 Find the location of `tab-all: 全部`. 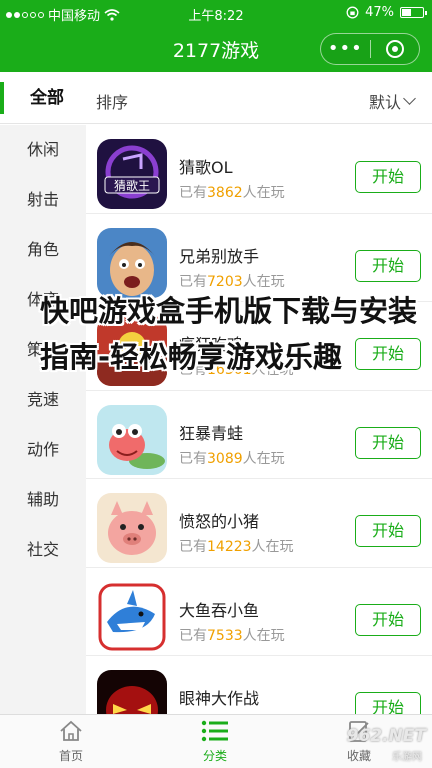

tab-all: 全部 is located at coordinates (32, 98).